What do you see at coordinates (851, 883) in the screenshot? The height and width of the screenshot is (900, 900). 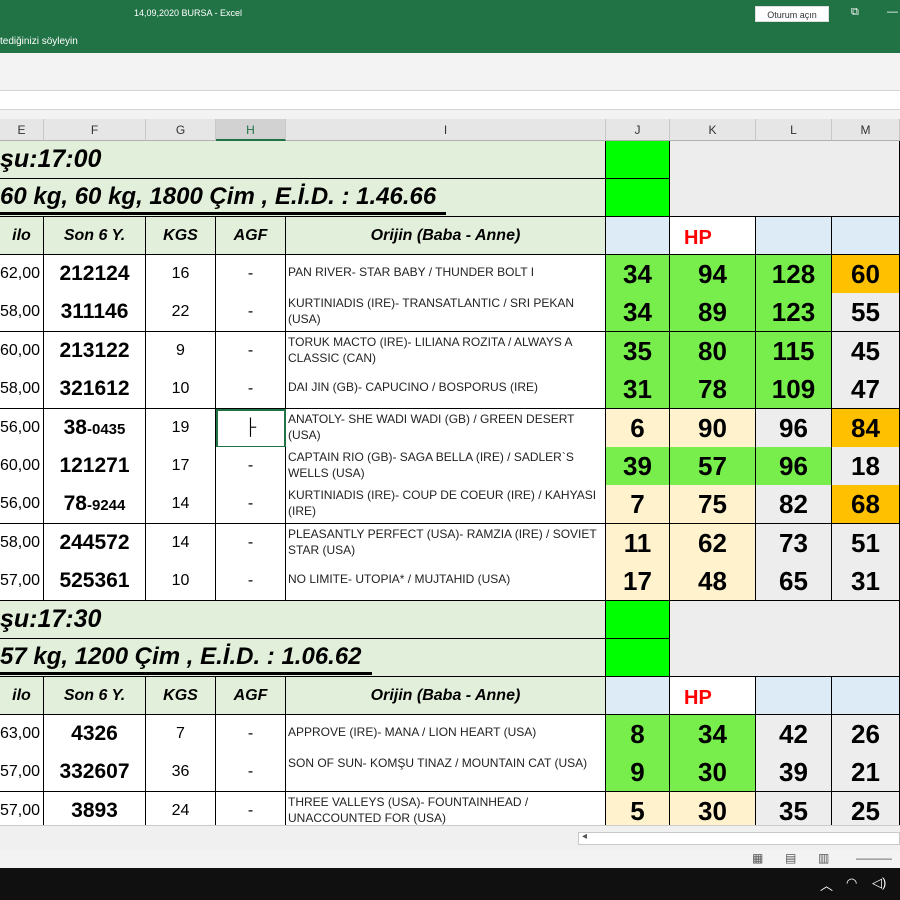 I see `wifi-icon: ◠` at bounding box center [851, 883].